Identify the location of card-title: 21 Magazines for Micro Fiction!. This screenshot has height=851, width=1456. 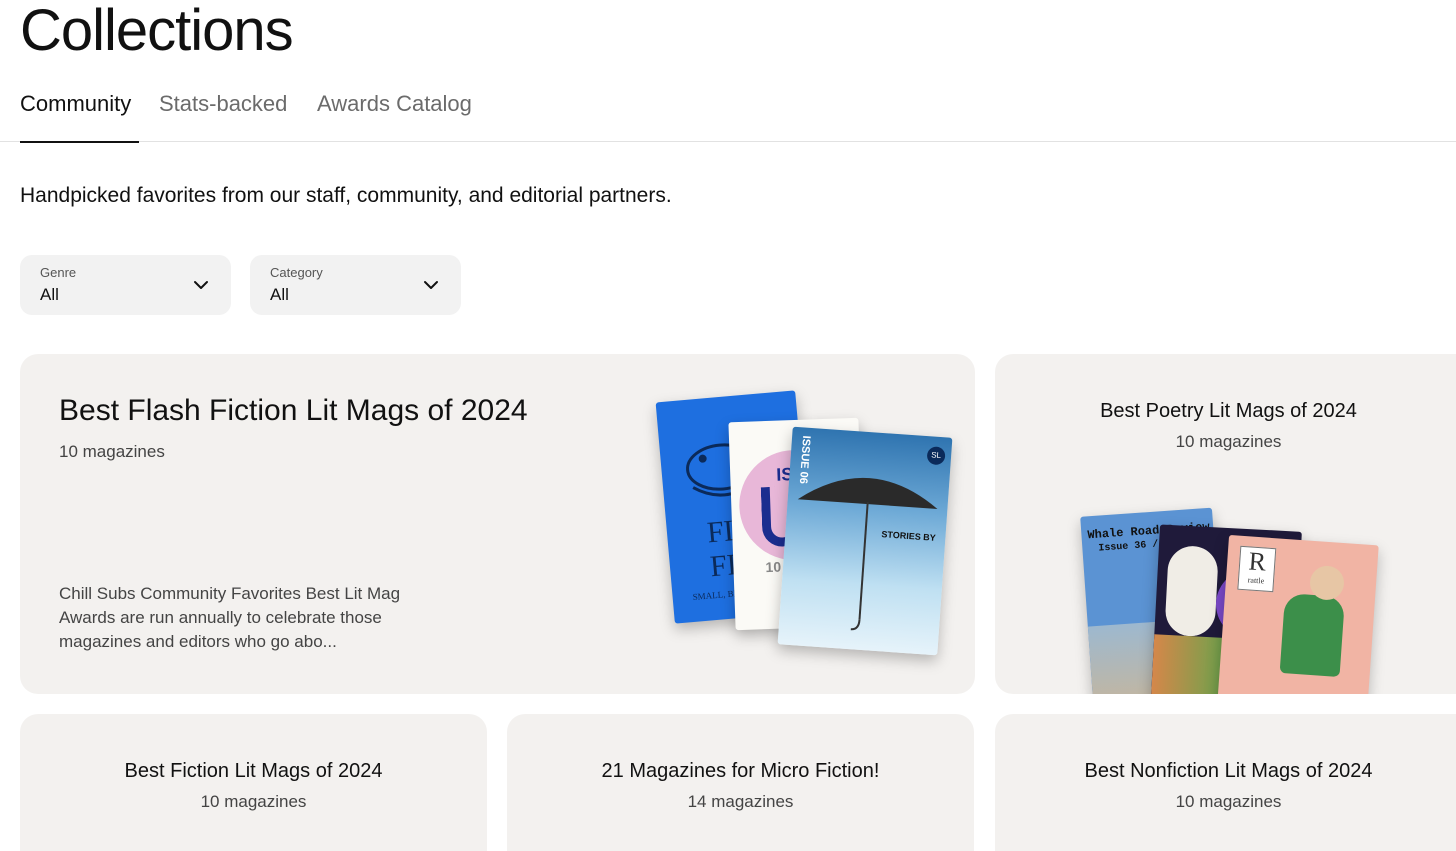
(740, 771).